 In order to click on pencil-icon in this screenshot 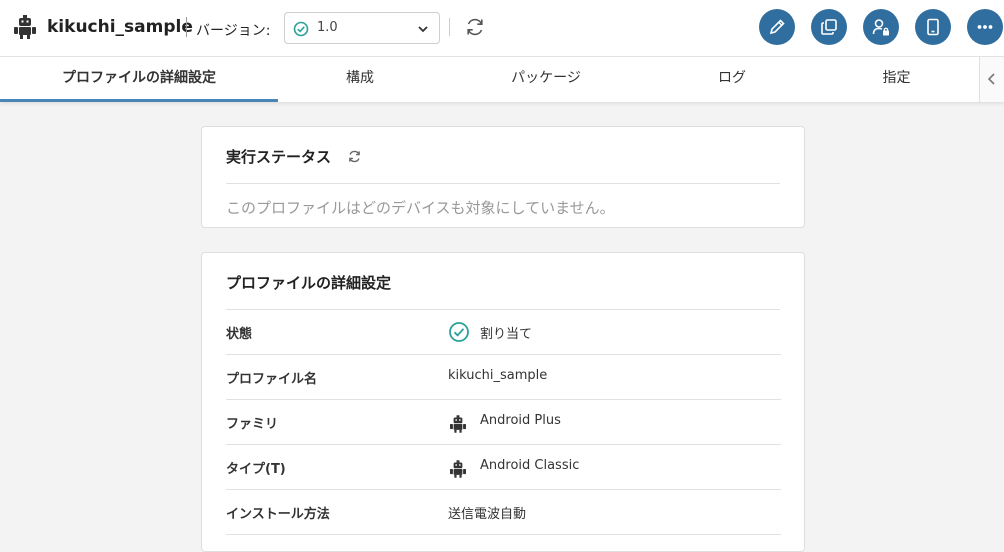, I will do `click(777, 27)`.